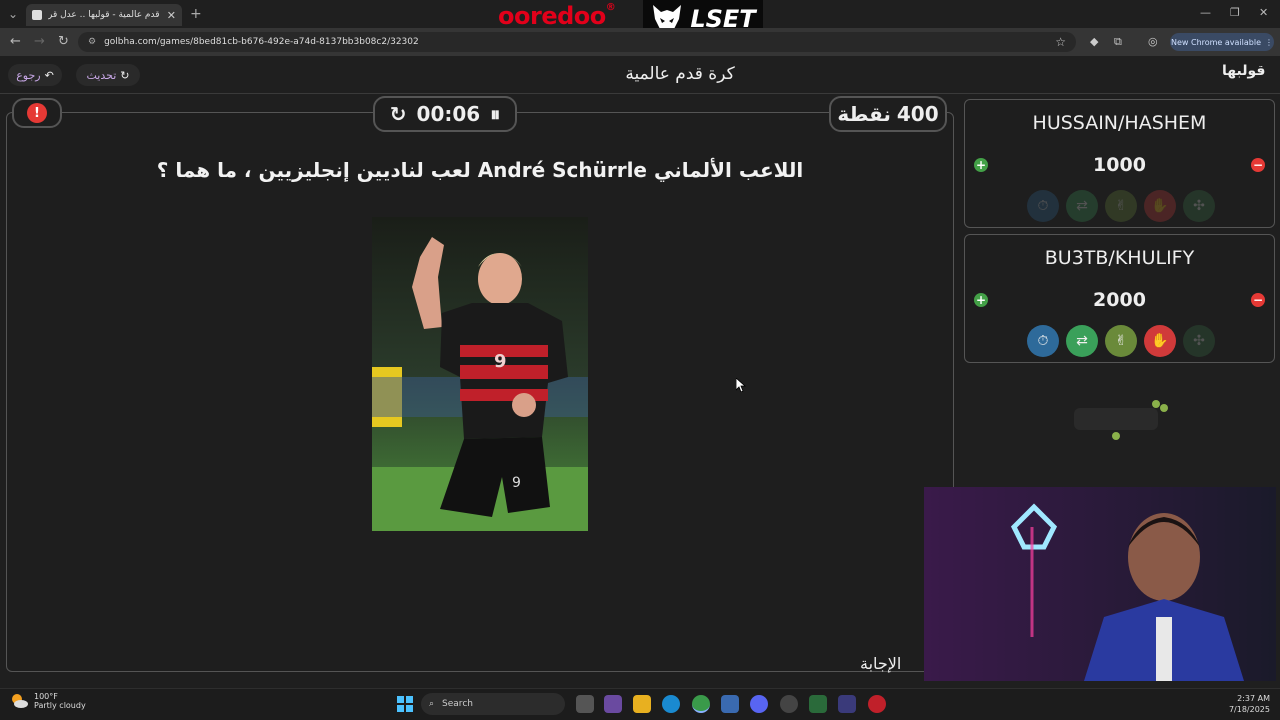 Image resolution: width=1280 pixels, height=720 pixels. I want to click on app-icon, so click(789, 704).